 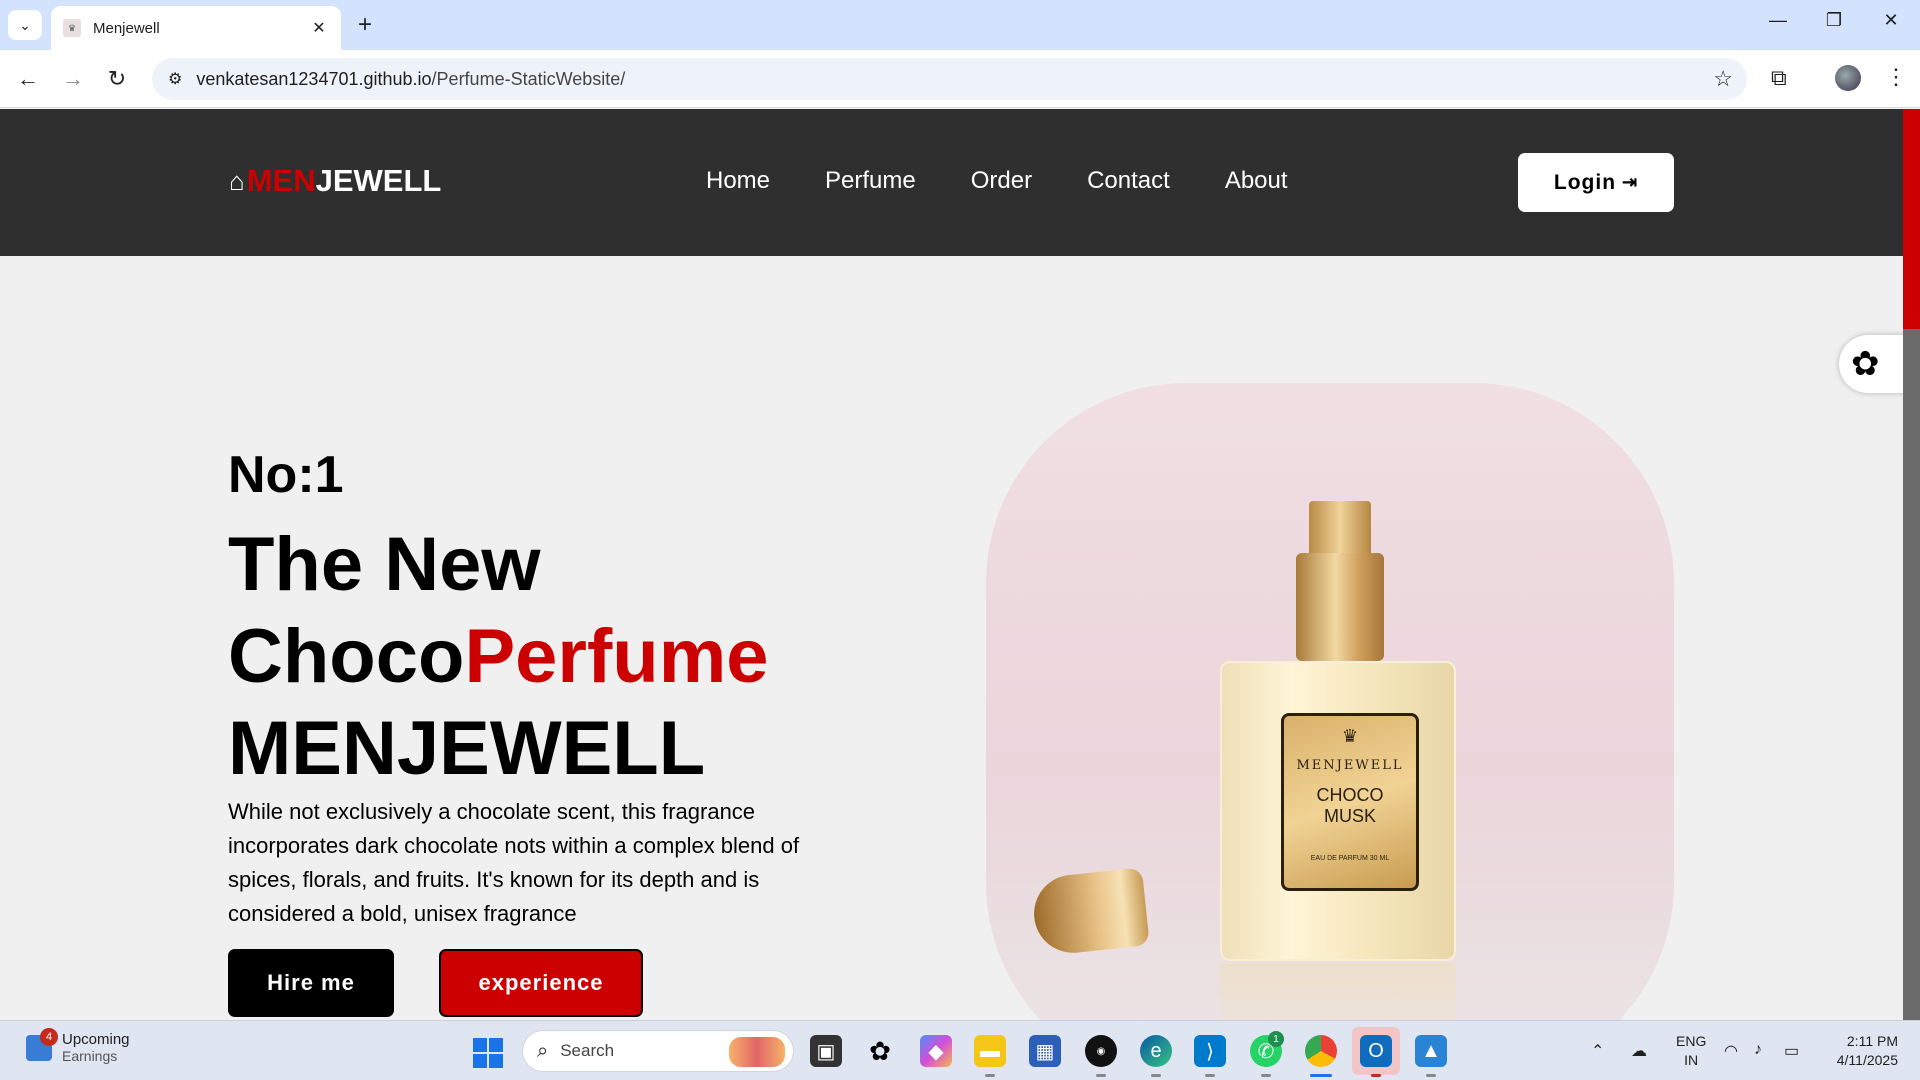 What do you see at coordinates (870, 181) in the screenshot?
I see `nav-perfume: Perfume` at bounding box center [870, 181].